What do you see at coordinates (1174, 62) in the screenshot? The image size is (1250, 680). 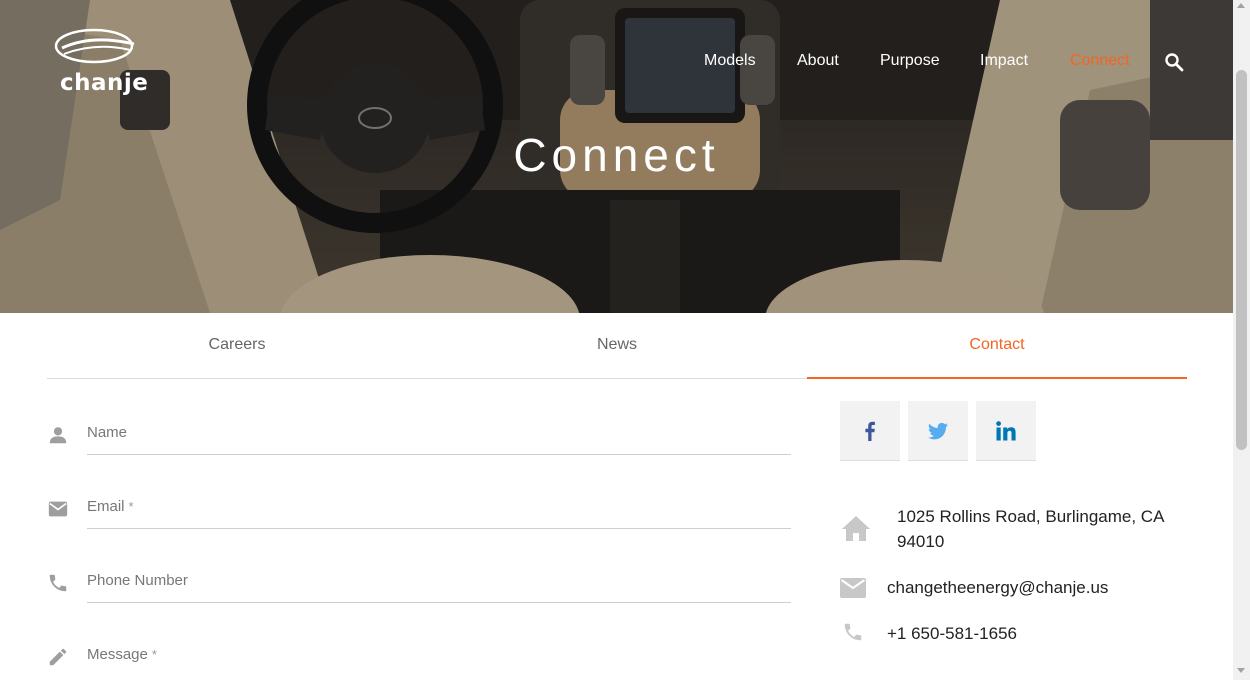 I see `search-icon` at bounding box center [1174, 62].